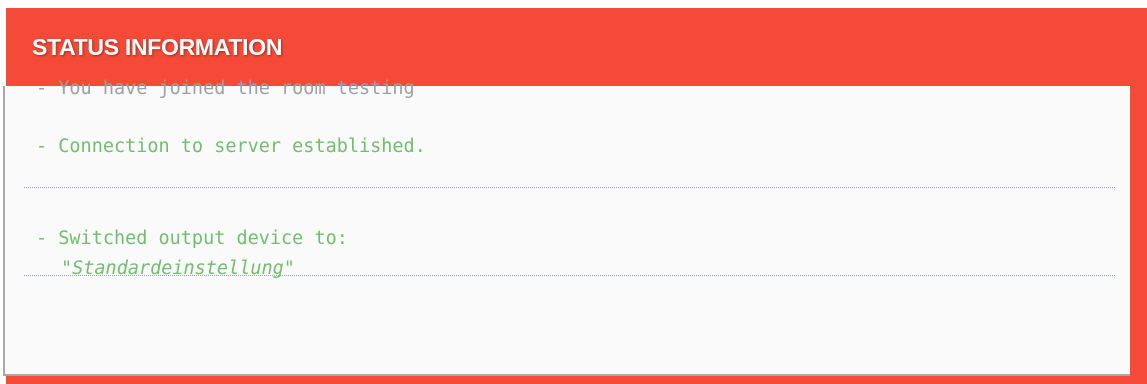  What do you see at coordinates (231, 146) in the screenshot?
I see `status-message-connection: - Connection to server established.` at bounding box center [231, 146].